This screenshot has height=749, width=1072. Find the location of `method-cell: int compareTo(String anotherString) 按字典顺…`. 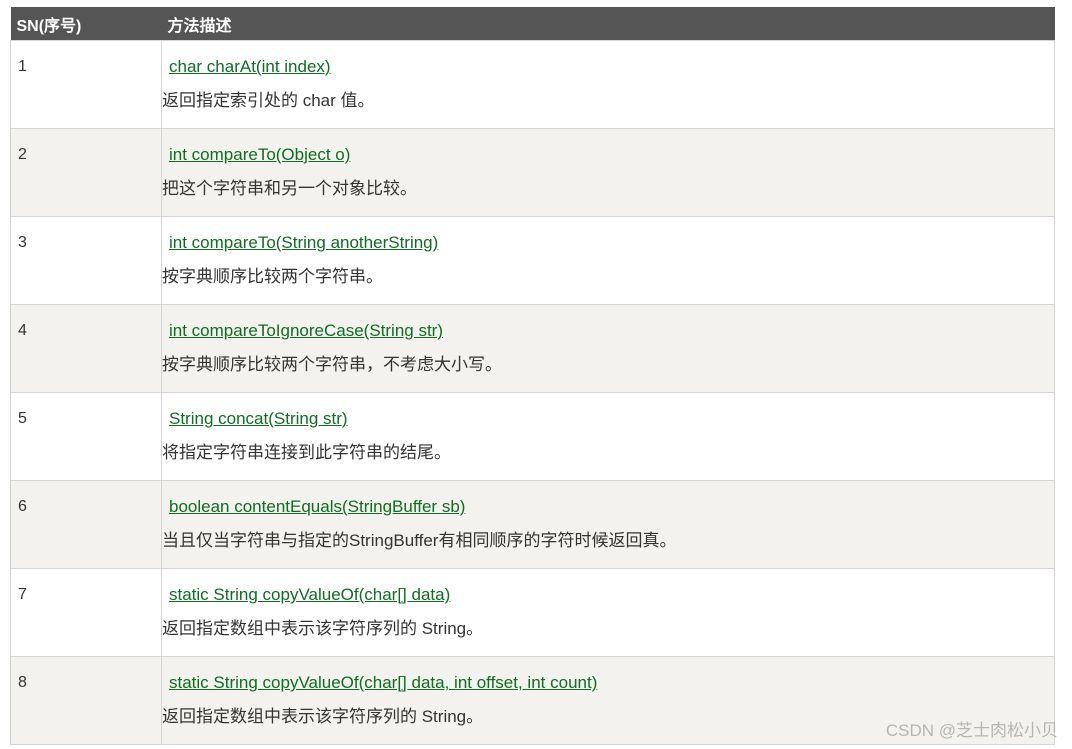

method-cell: int compareTo(String anotherString) 按字典顺… is located at coordinates (608, 260).